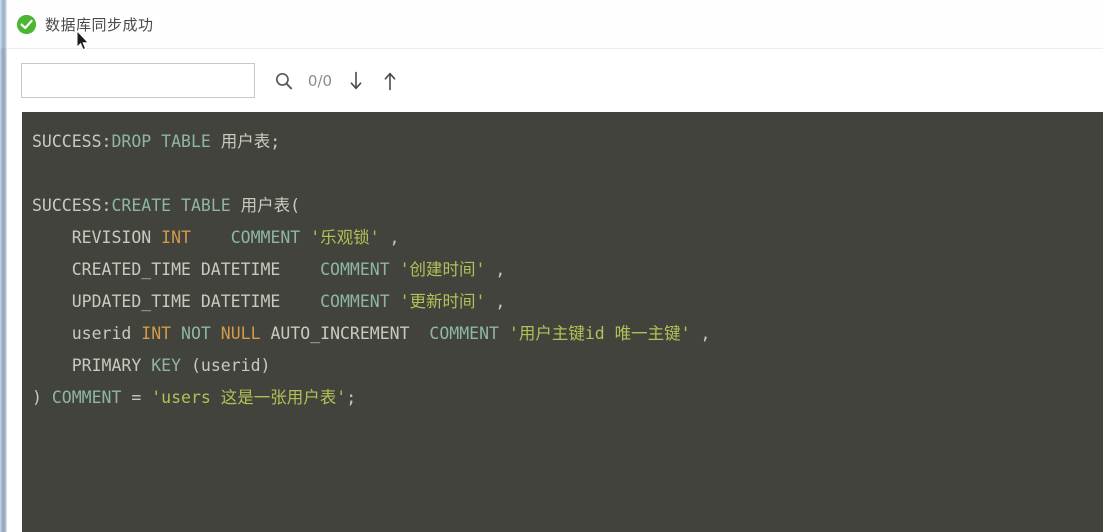  What do you see at coordinates (92, 365) in the screenshot?
I see `code-token-plain: PRIMARY` at bounding box center [92, 365].